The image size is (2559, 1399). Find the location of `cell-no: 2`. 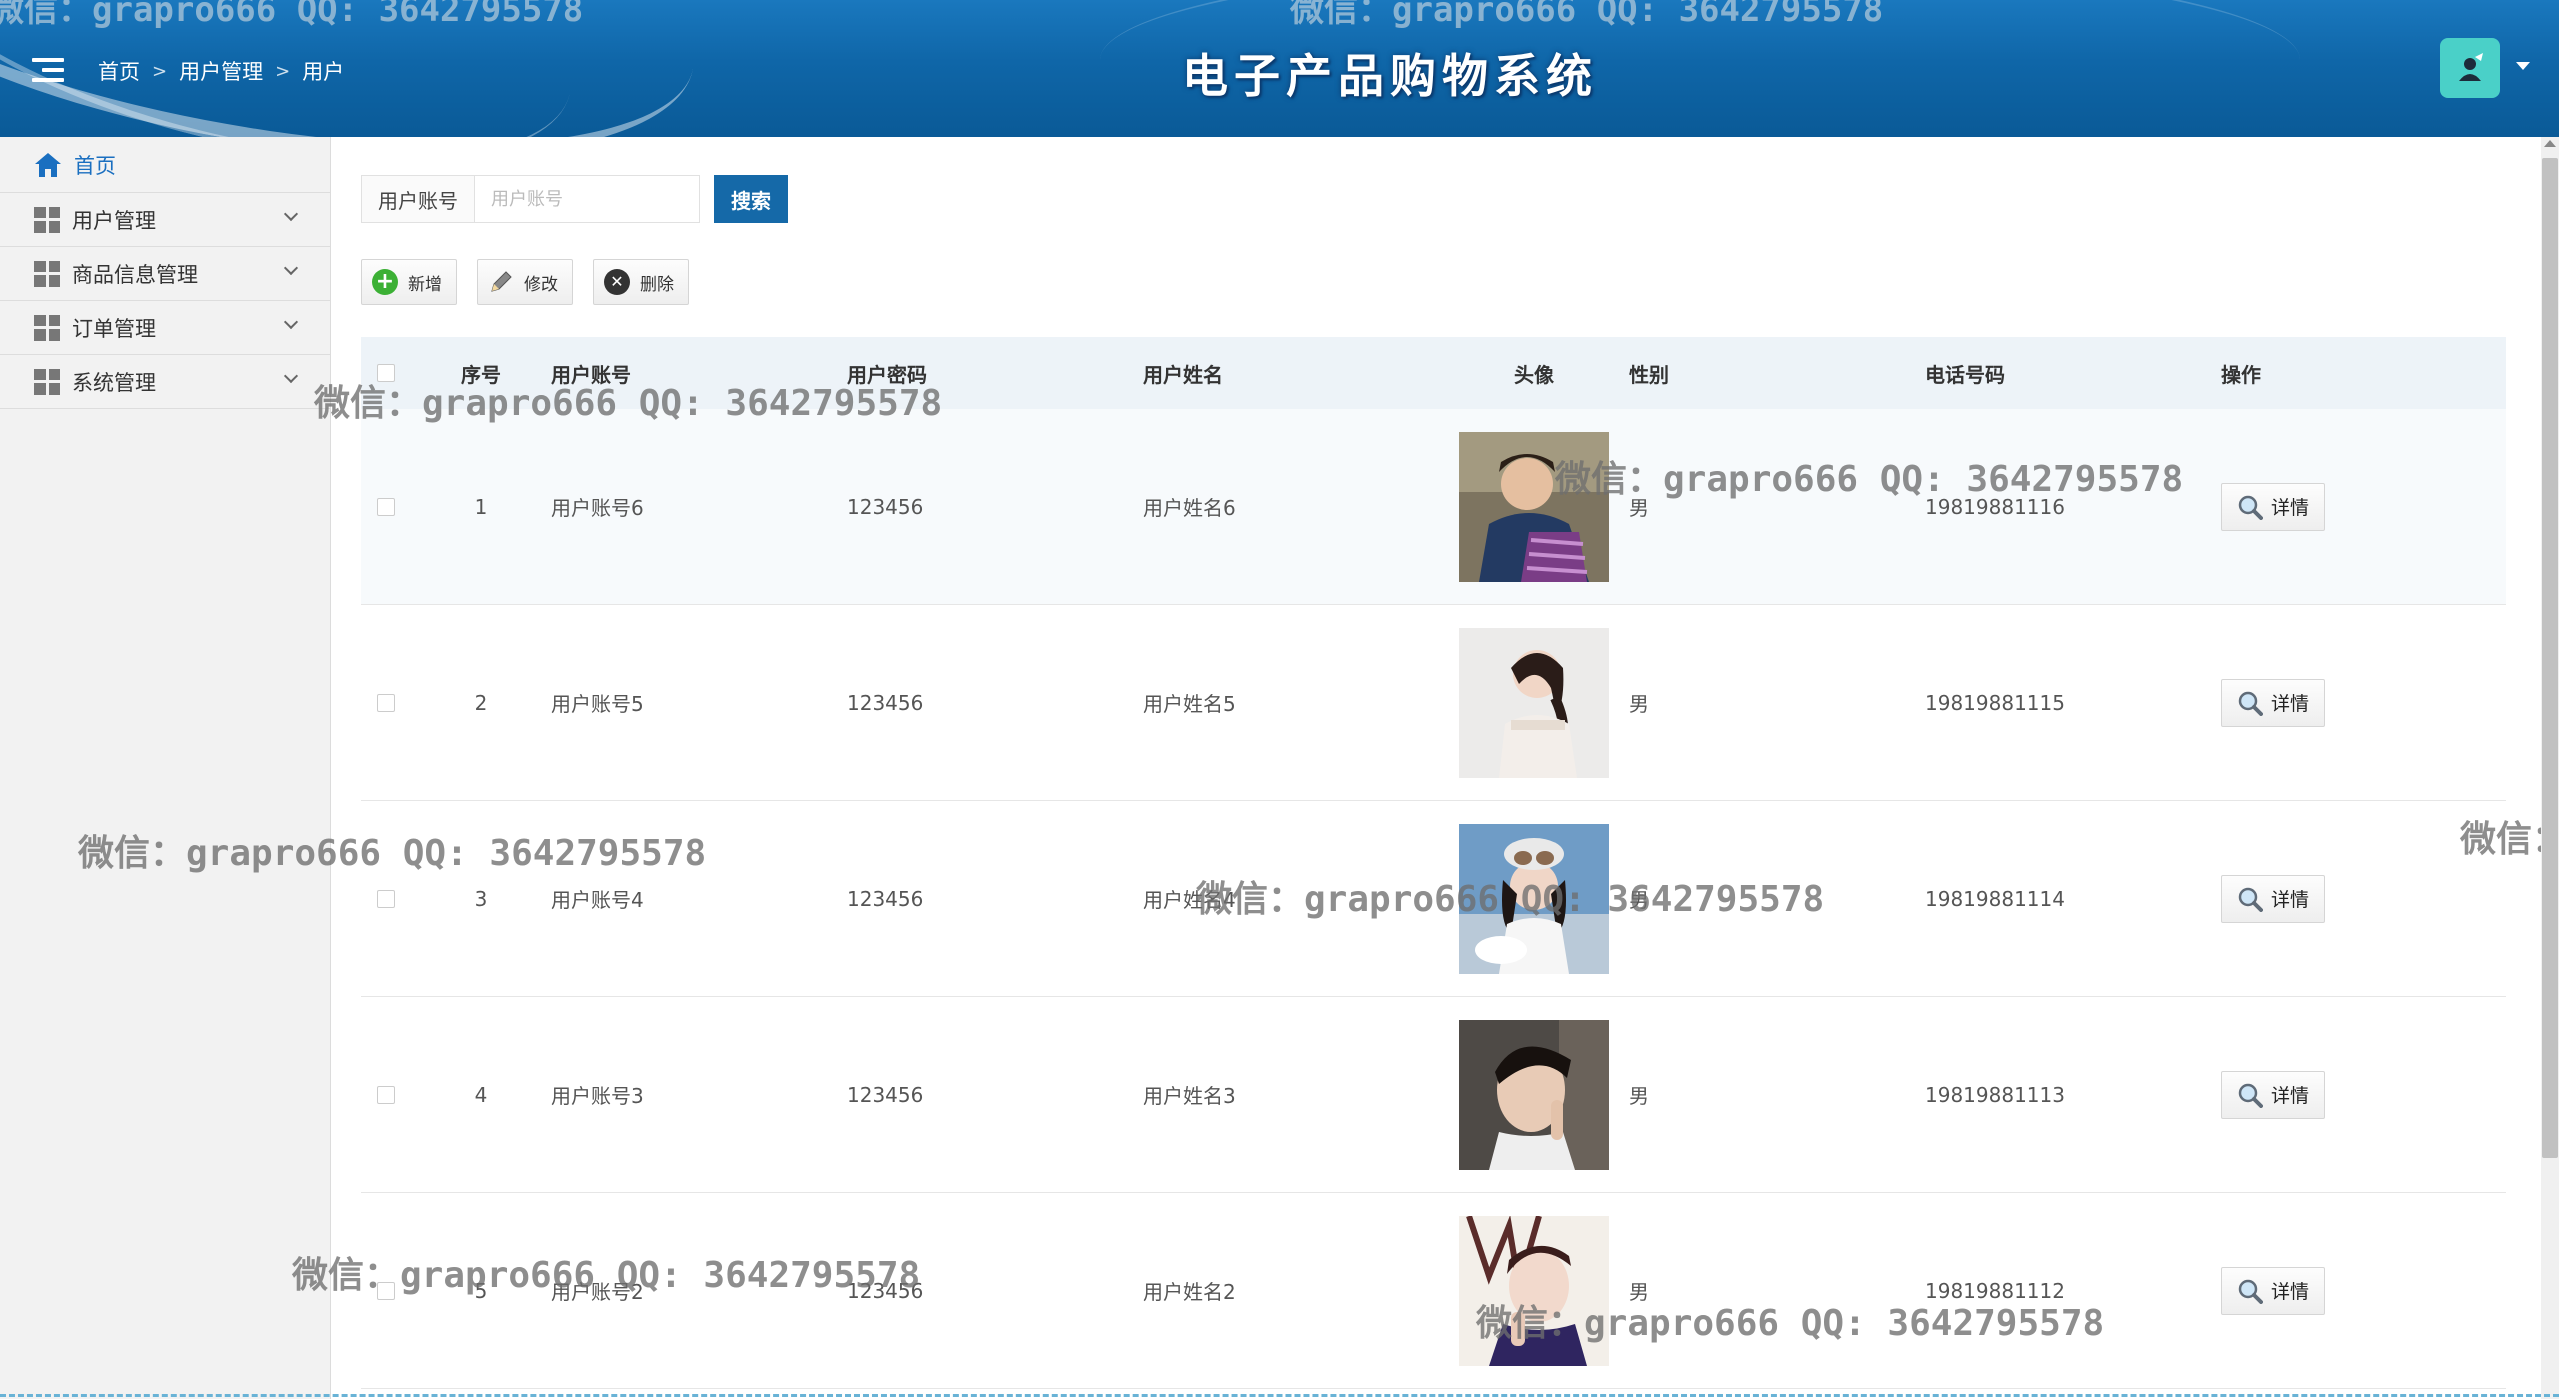

cell-no: 2 is located at coordinates (481, 702).